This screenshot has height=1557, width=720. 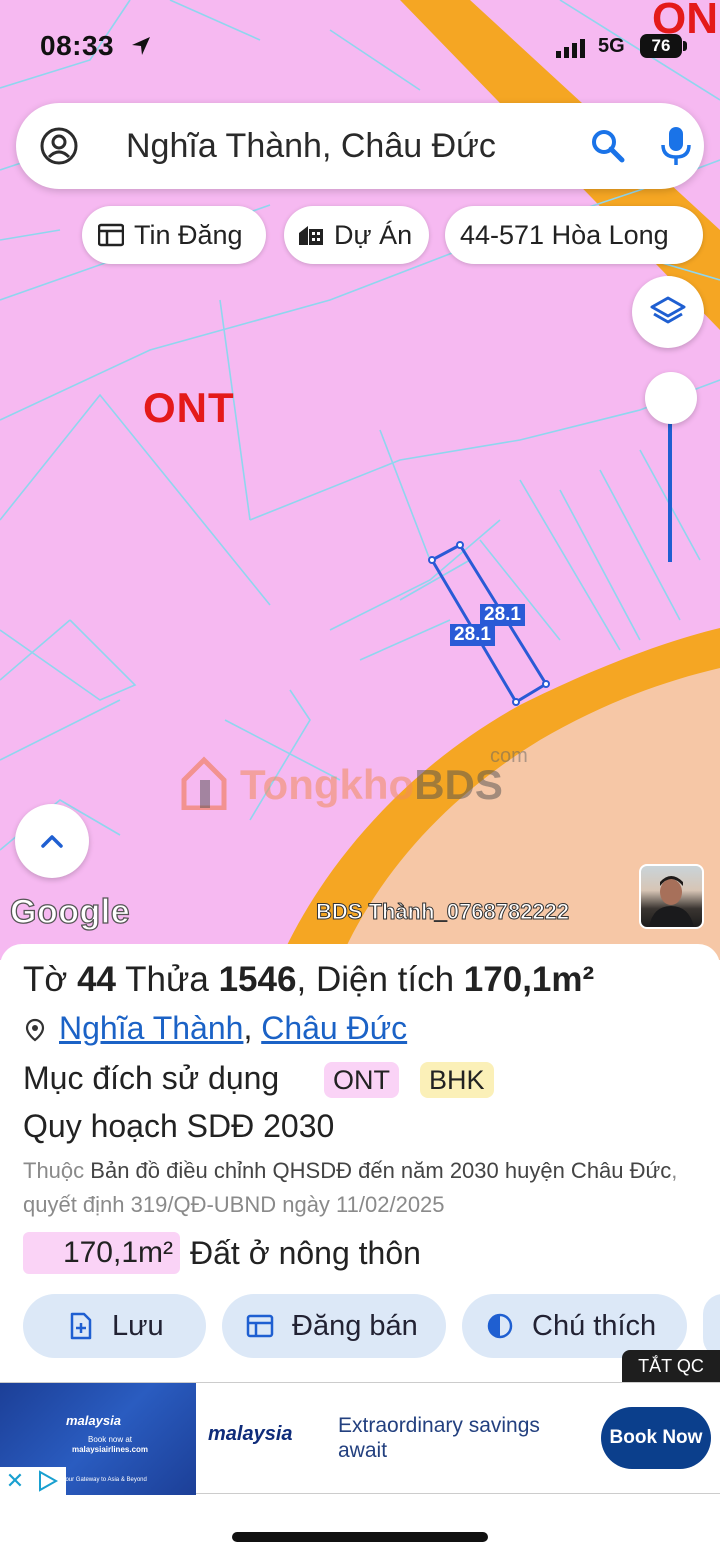 What do you see at coordinates (685, 46) in the screenshot?
I see `battery-tip` at bounding box center [685, 46].